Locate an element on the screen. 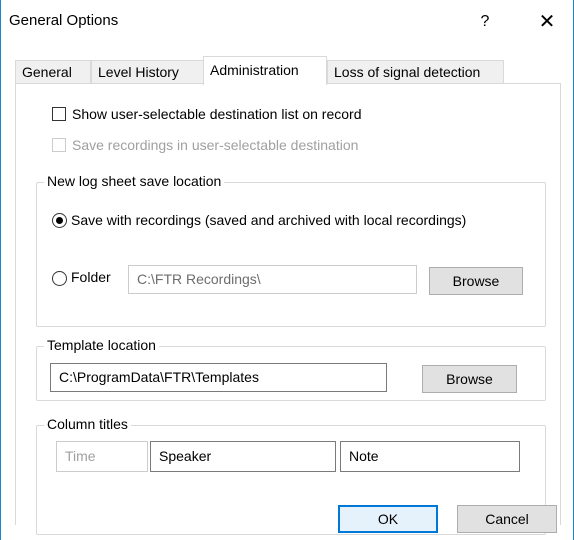  folder-path-input: C:\FTR Recordings\ is located at coordinates (272, 279).